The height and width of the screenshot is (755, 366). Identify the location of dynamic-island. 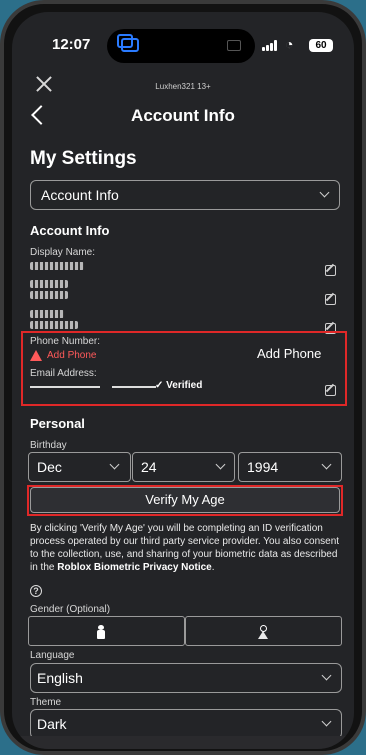
(181, 46).